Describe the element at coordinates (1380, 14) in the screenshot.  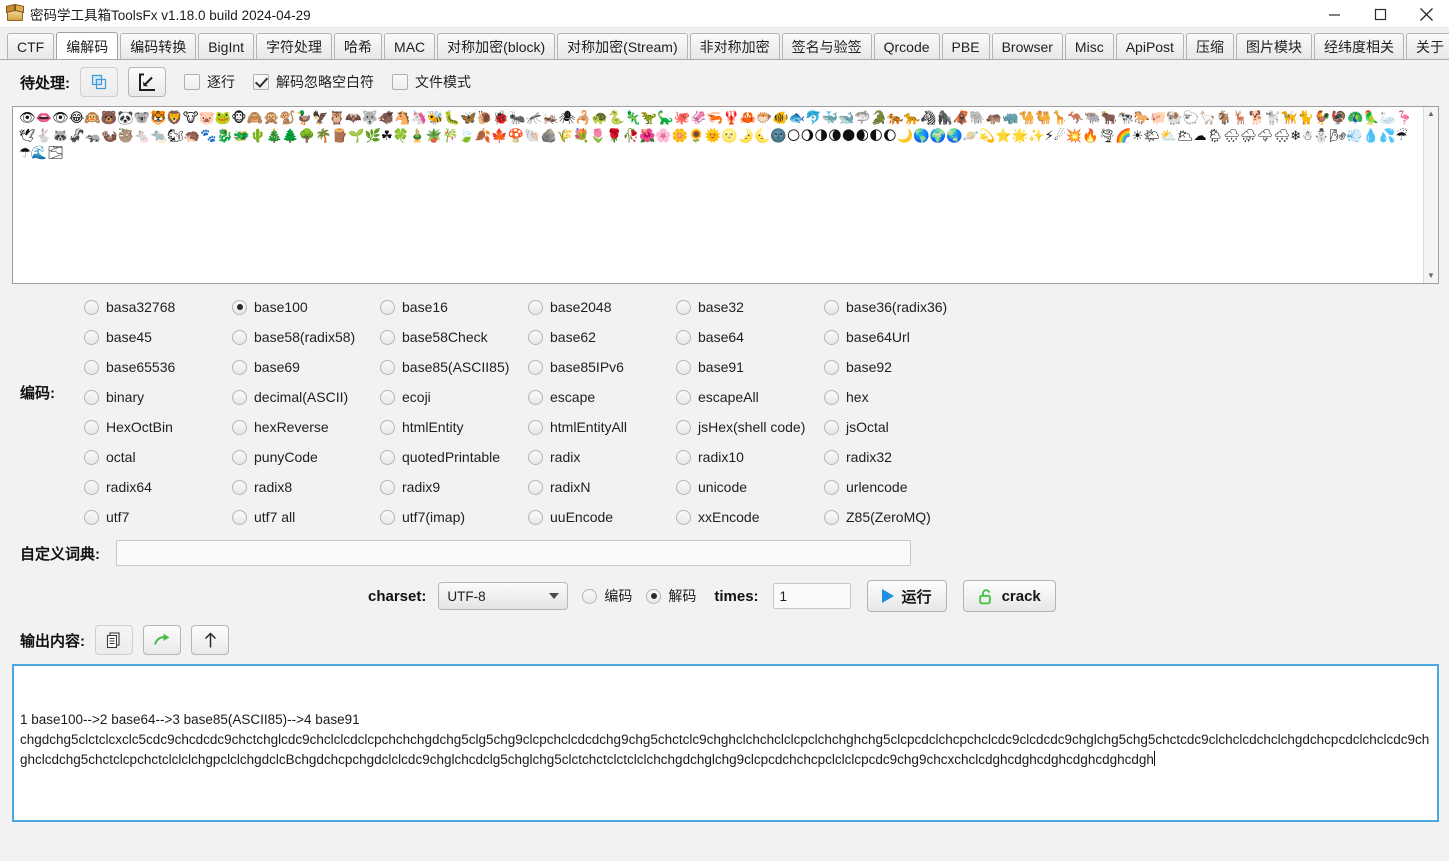
I see `maximize-icon` at that location.